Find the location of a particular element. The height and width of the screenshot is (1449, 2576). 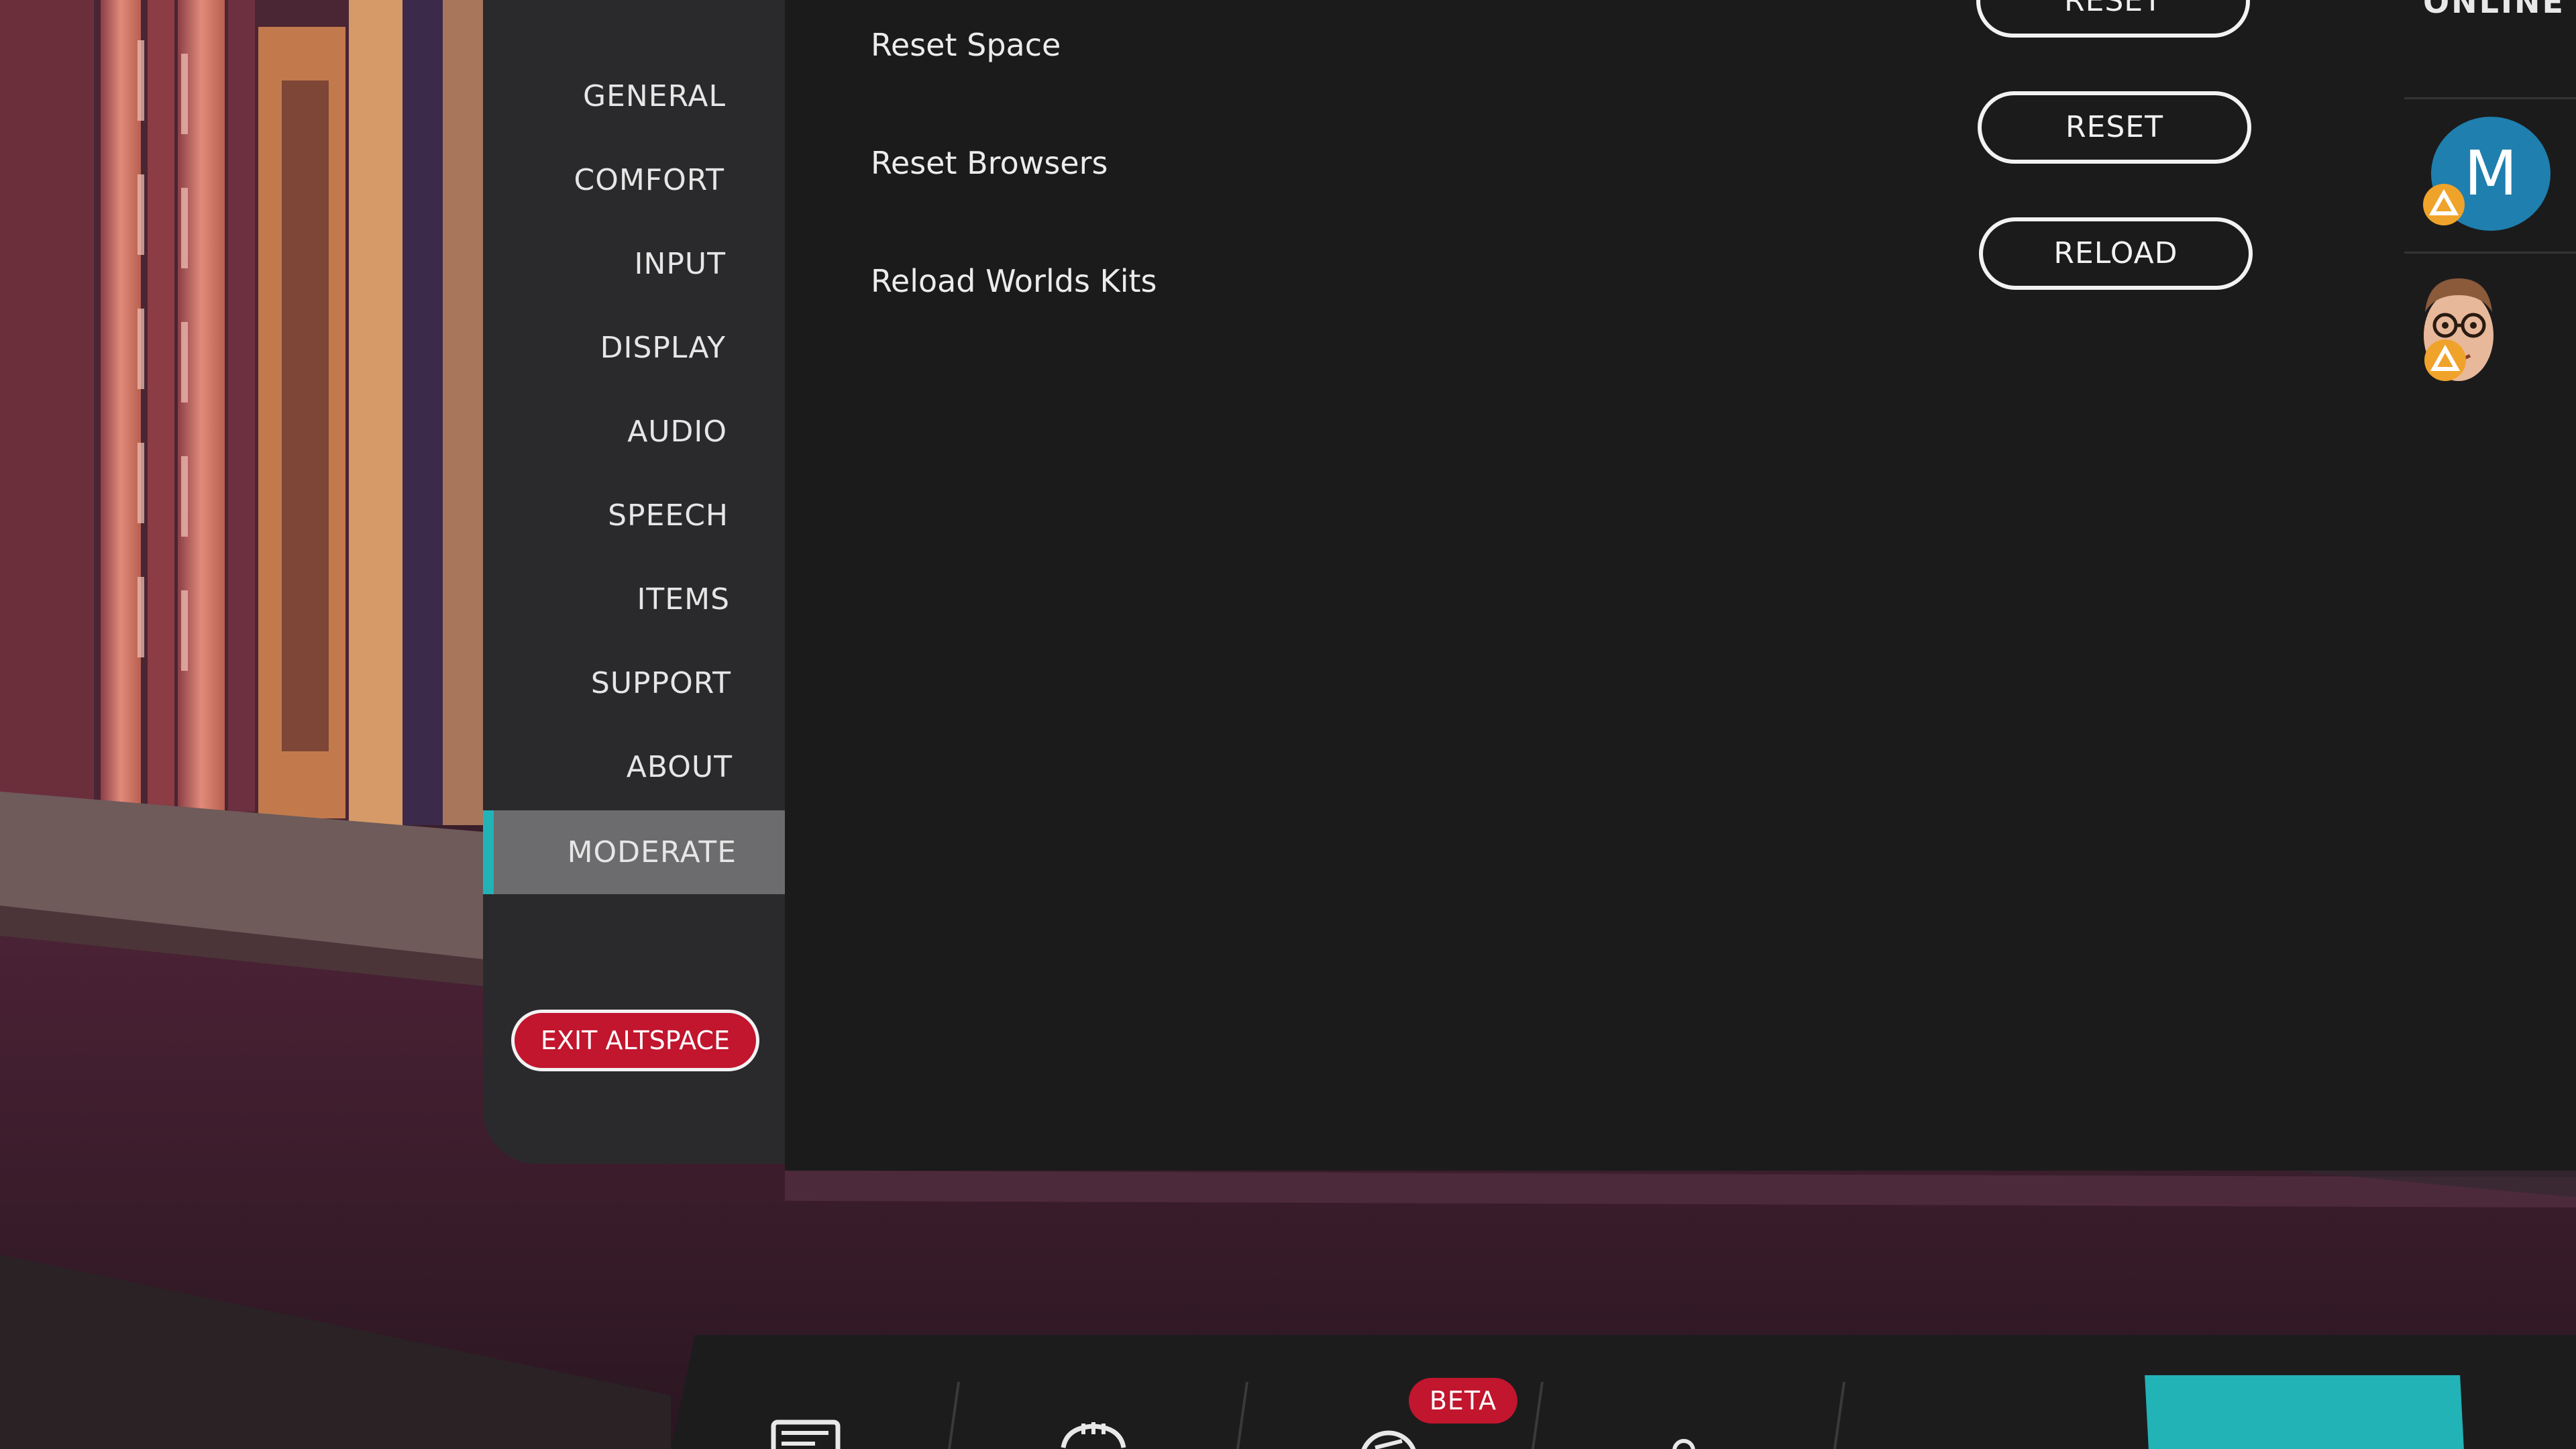

reset-browsers-label: Reset Browsers is located at coordinates (989, 163).